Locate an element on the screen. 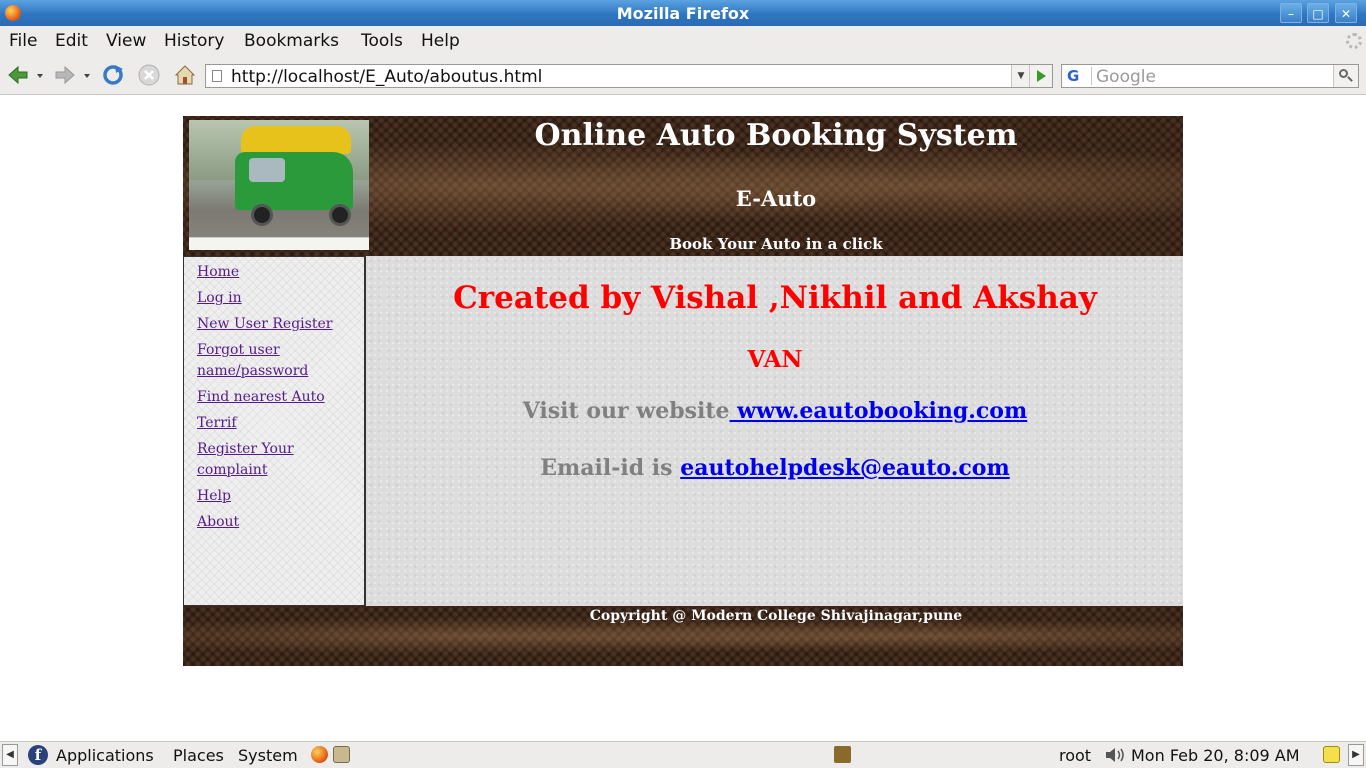 Image resolution: width=1366 pixels, height=768 pixels. menu-view: View is located at coordinates (126, 41).